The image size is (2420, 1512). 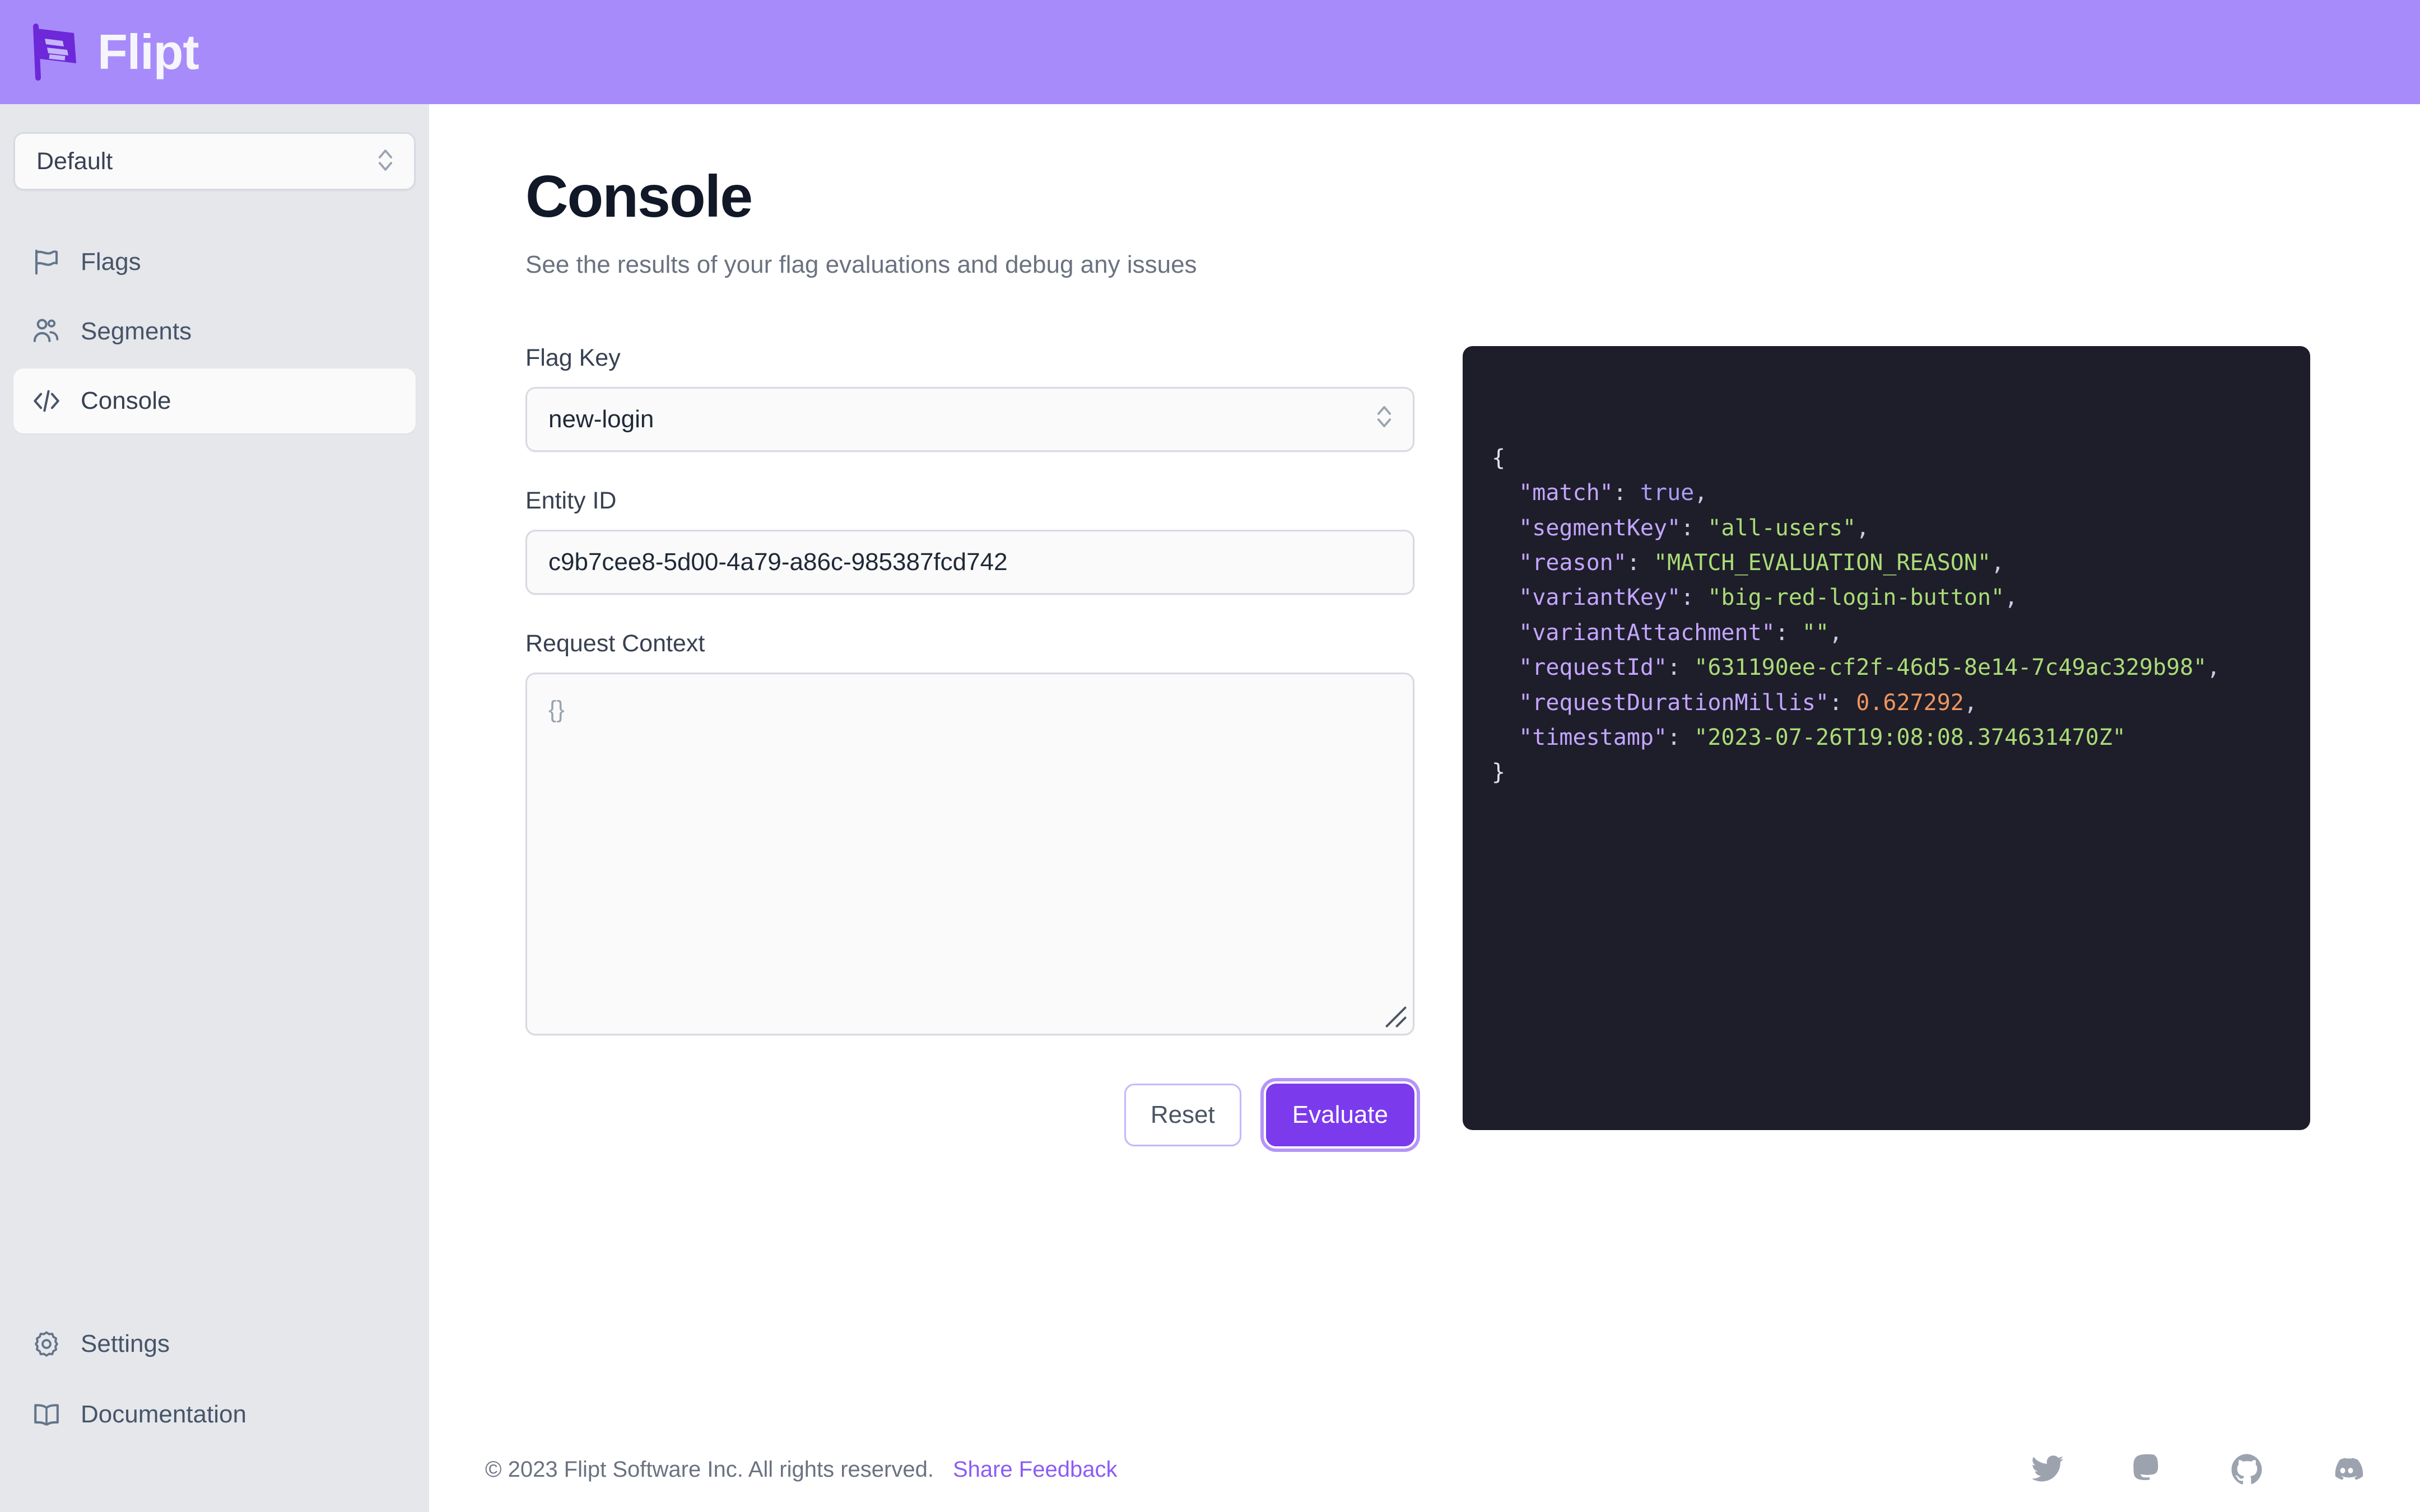 I want to click on sidebar-item-label: Documentation, so click(x=164, y=1415).